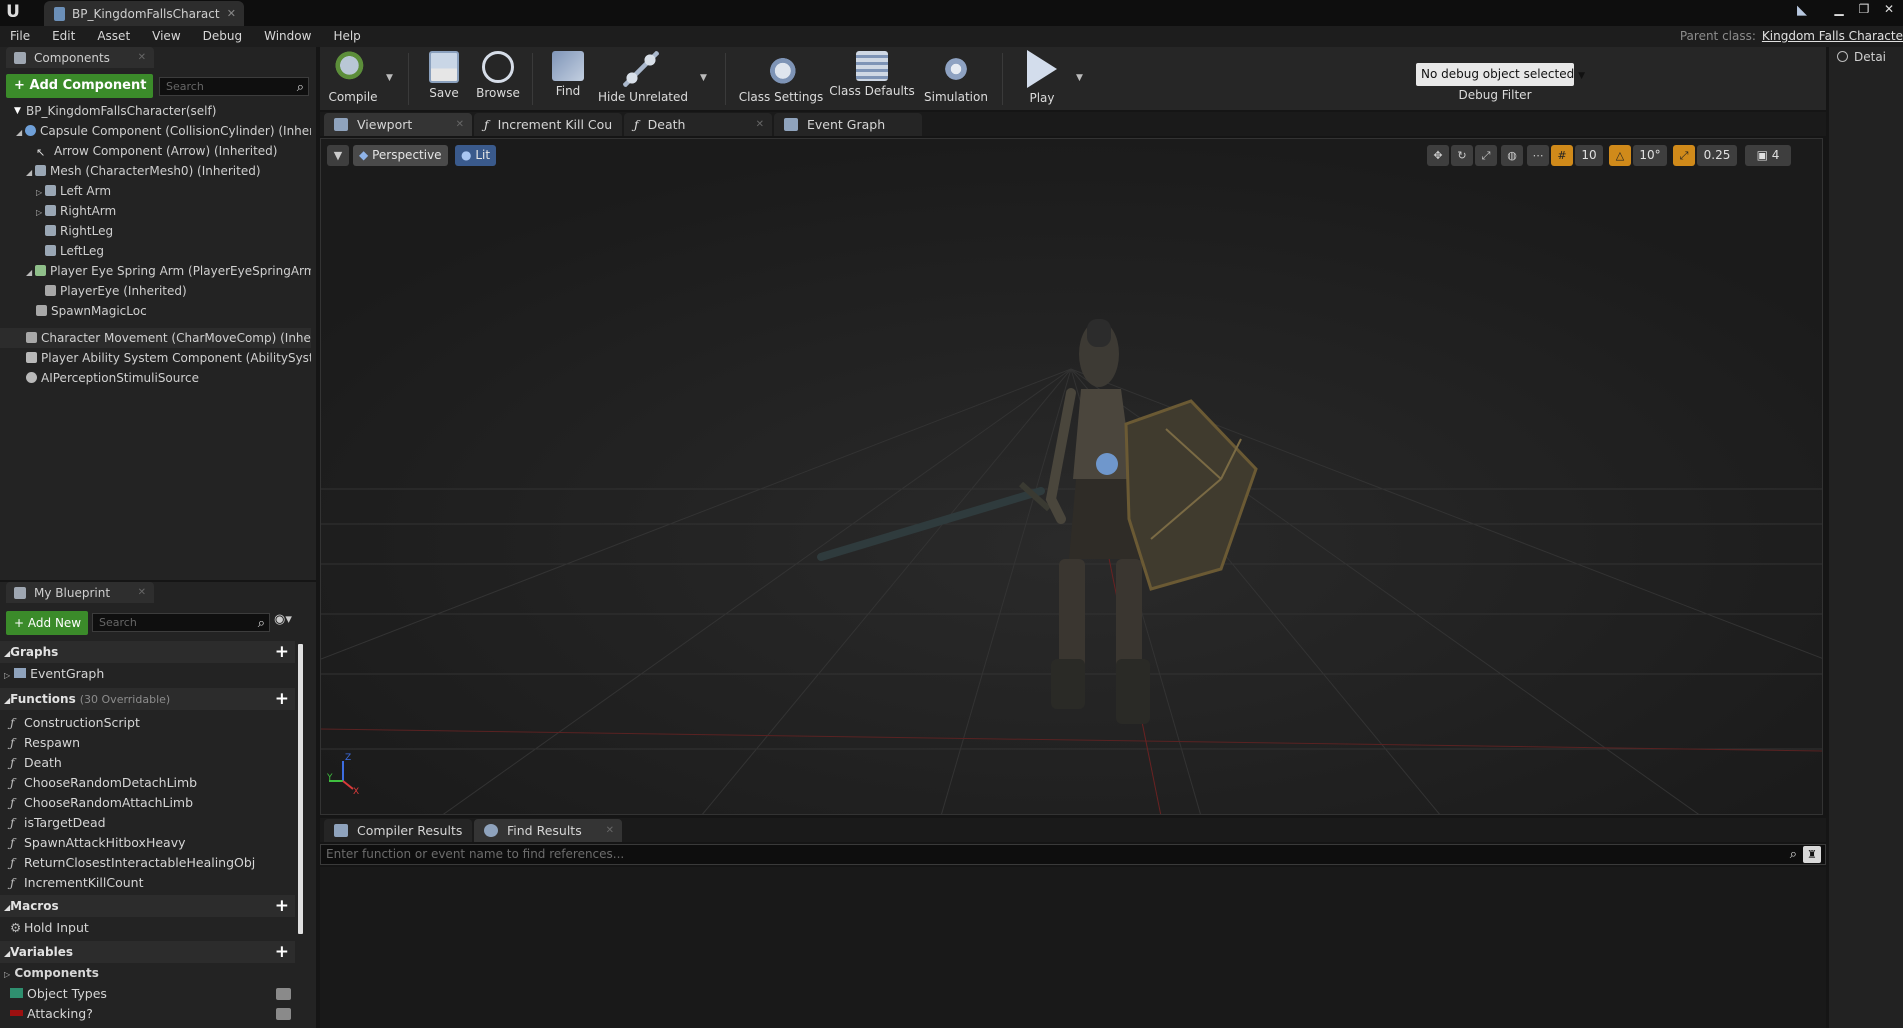 Image resolution: width=1903 pixels, height=1028 pixels. I want to click on function-item: ƒ ChooseRandomDetachLimb, so click(103, 783).